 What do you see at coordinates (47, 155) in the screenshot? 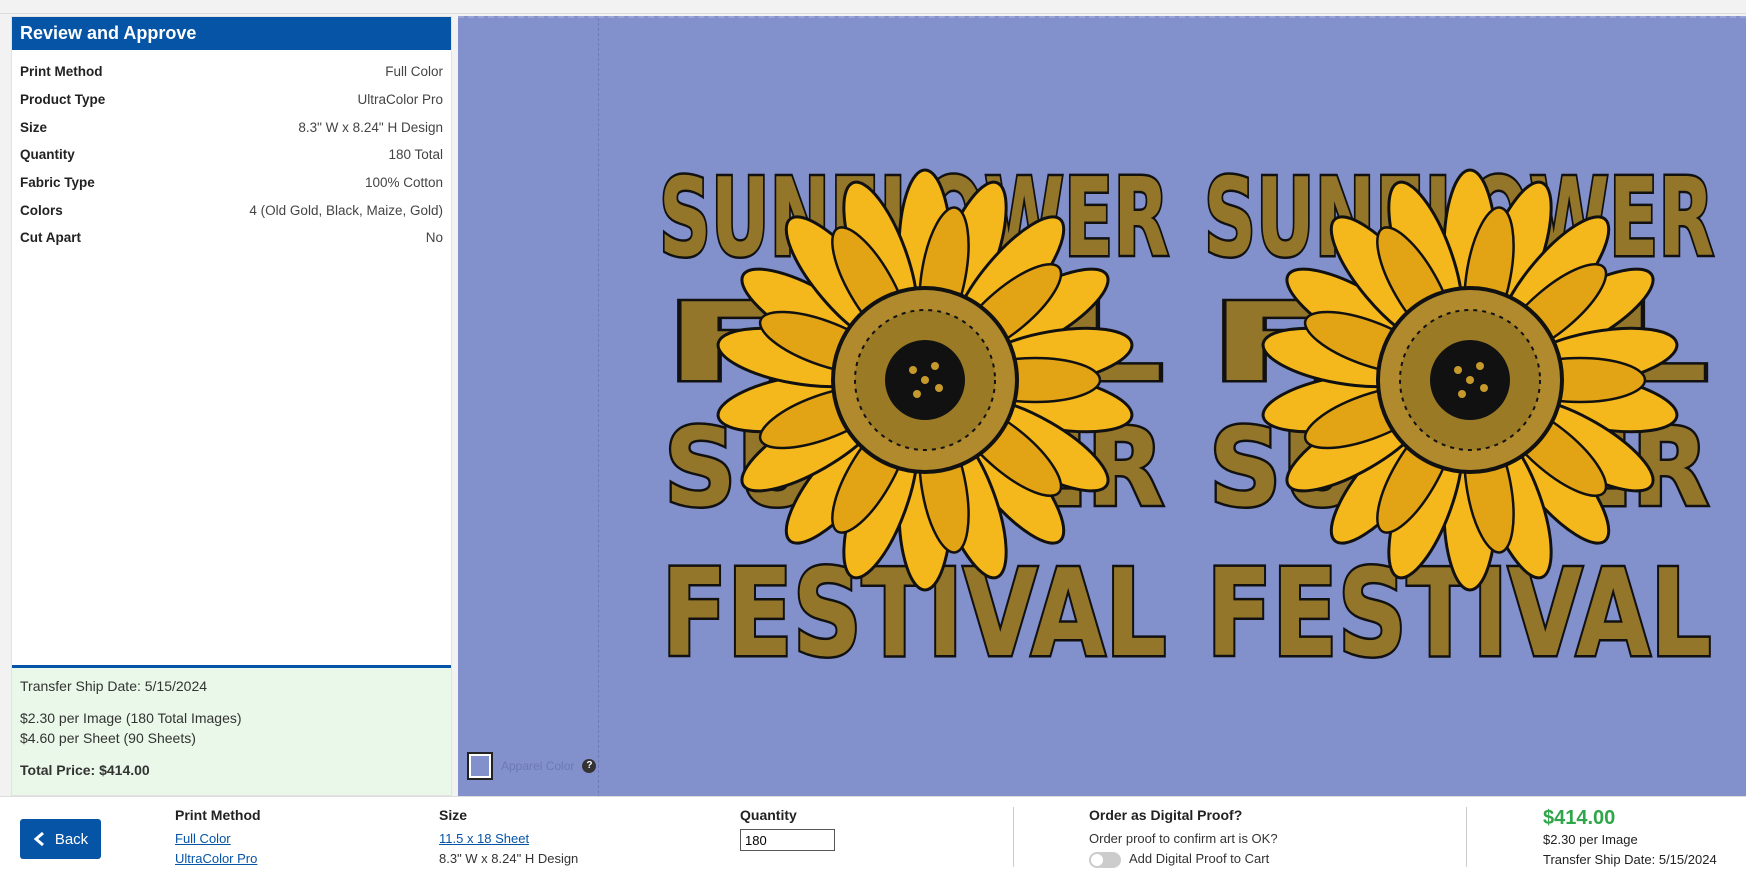
I see `spec-label: Quantity` at bounding box center [47, 155].